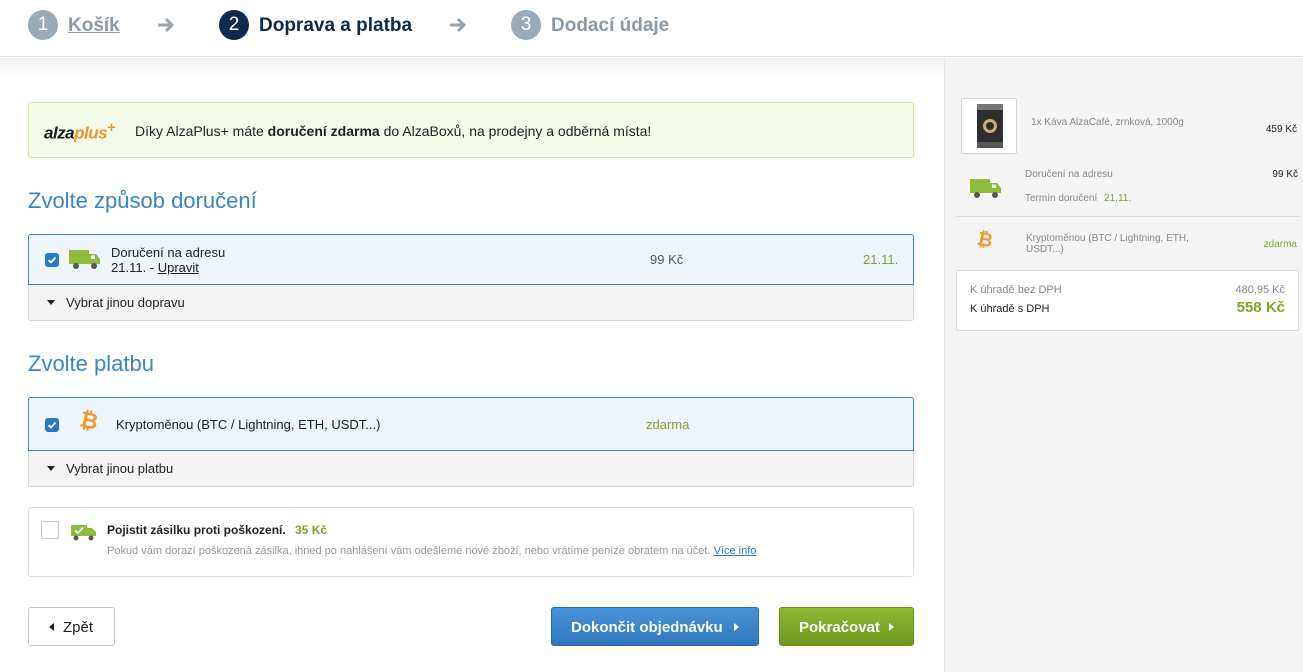 This screenshot has height=672, width=1303. Describe the element at coordinates (735, 551) in the screenshot. I see `insurance-more-info-link: Více info` at that location.